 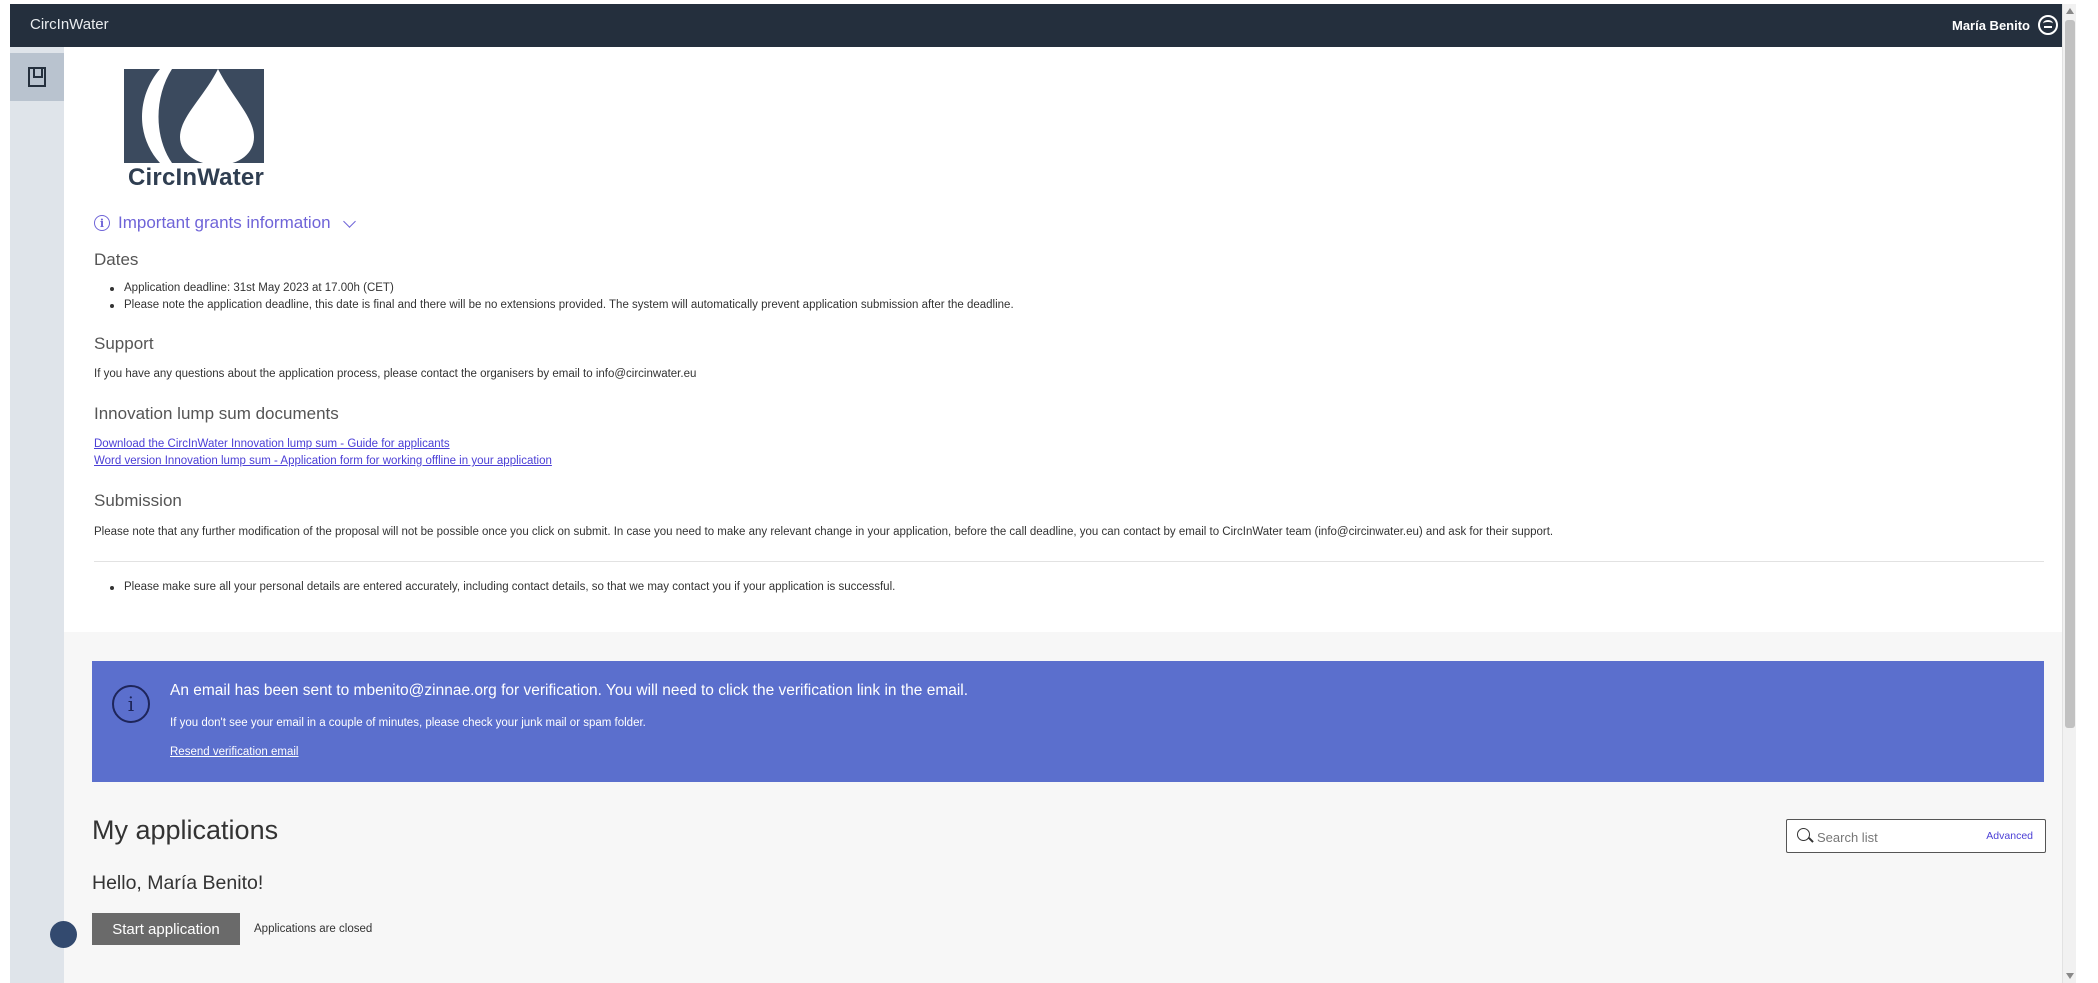 I want to click on app-name: CircInWater, so click(x=69, y=24).